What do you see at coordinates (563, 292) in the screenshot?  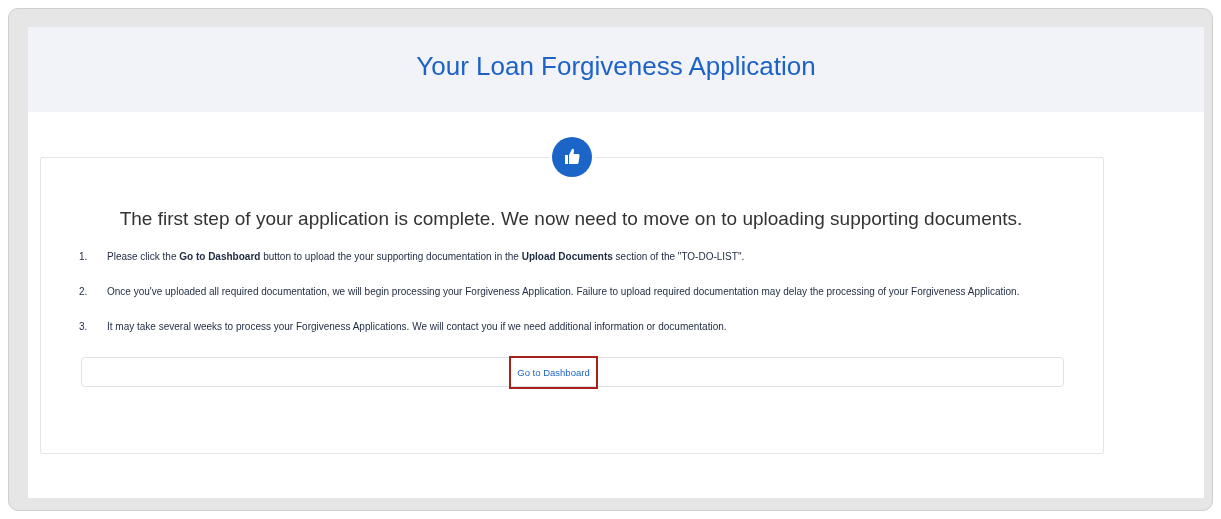 I see `step-text: Once you've uploaded all required documentation, we will begin processing your Forgiveness Application. Failure to upload required documentation may delay the processing of your Forgiveness Application.` at bounding box center [563, 292].